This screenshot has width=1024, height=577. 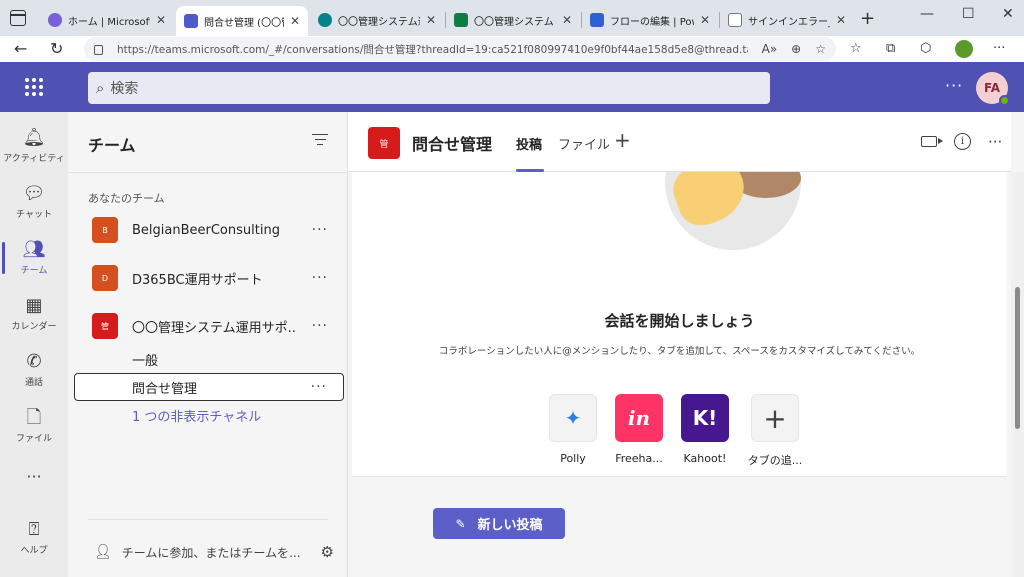 What do you see at coordinates (197, 417) in the screenshot?
I see `channel-name: 1 つの非表示チャネル` at bounding box center [197, 417].